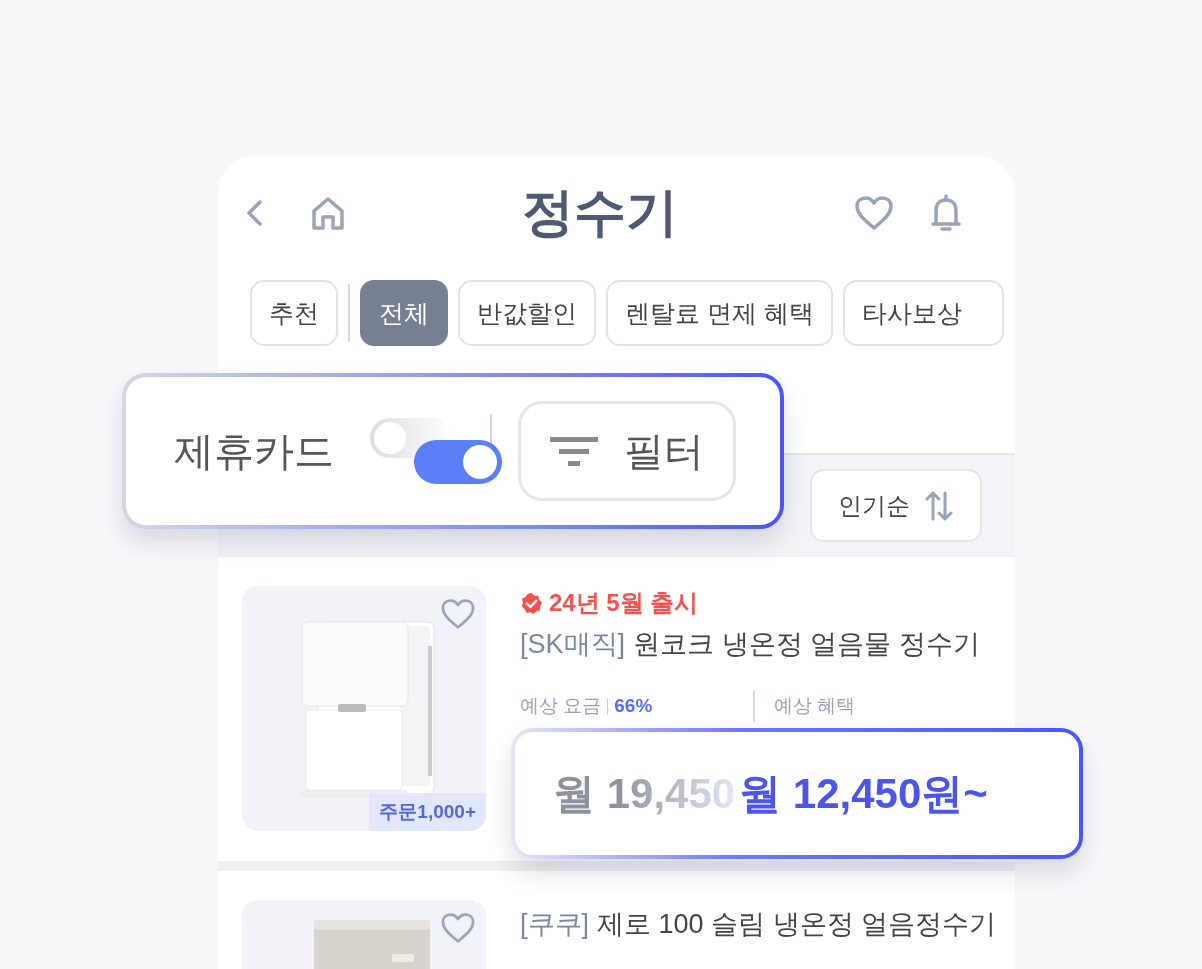 This screenshot has height=969, width=1202. Describe the element at coordinates (946, 212) in the screenshot. I see `bell-icon` at that location.